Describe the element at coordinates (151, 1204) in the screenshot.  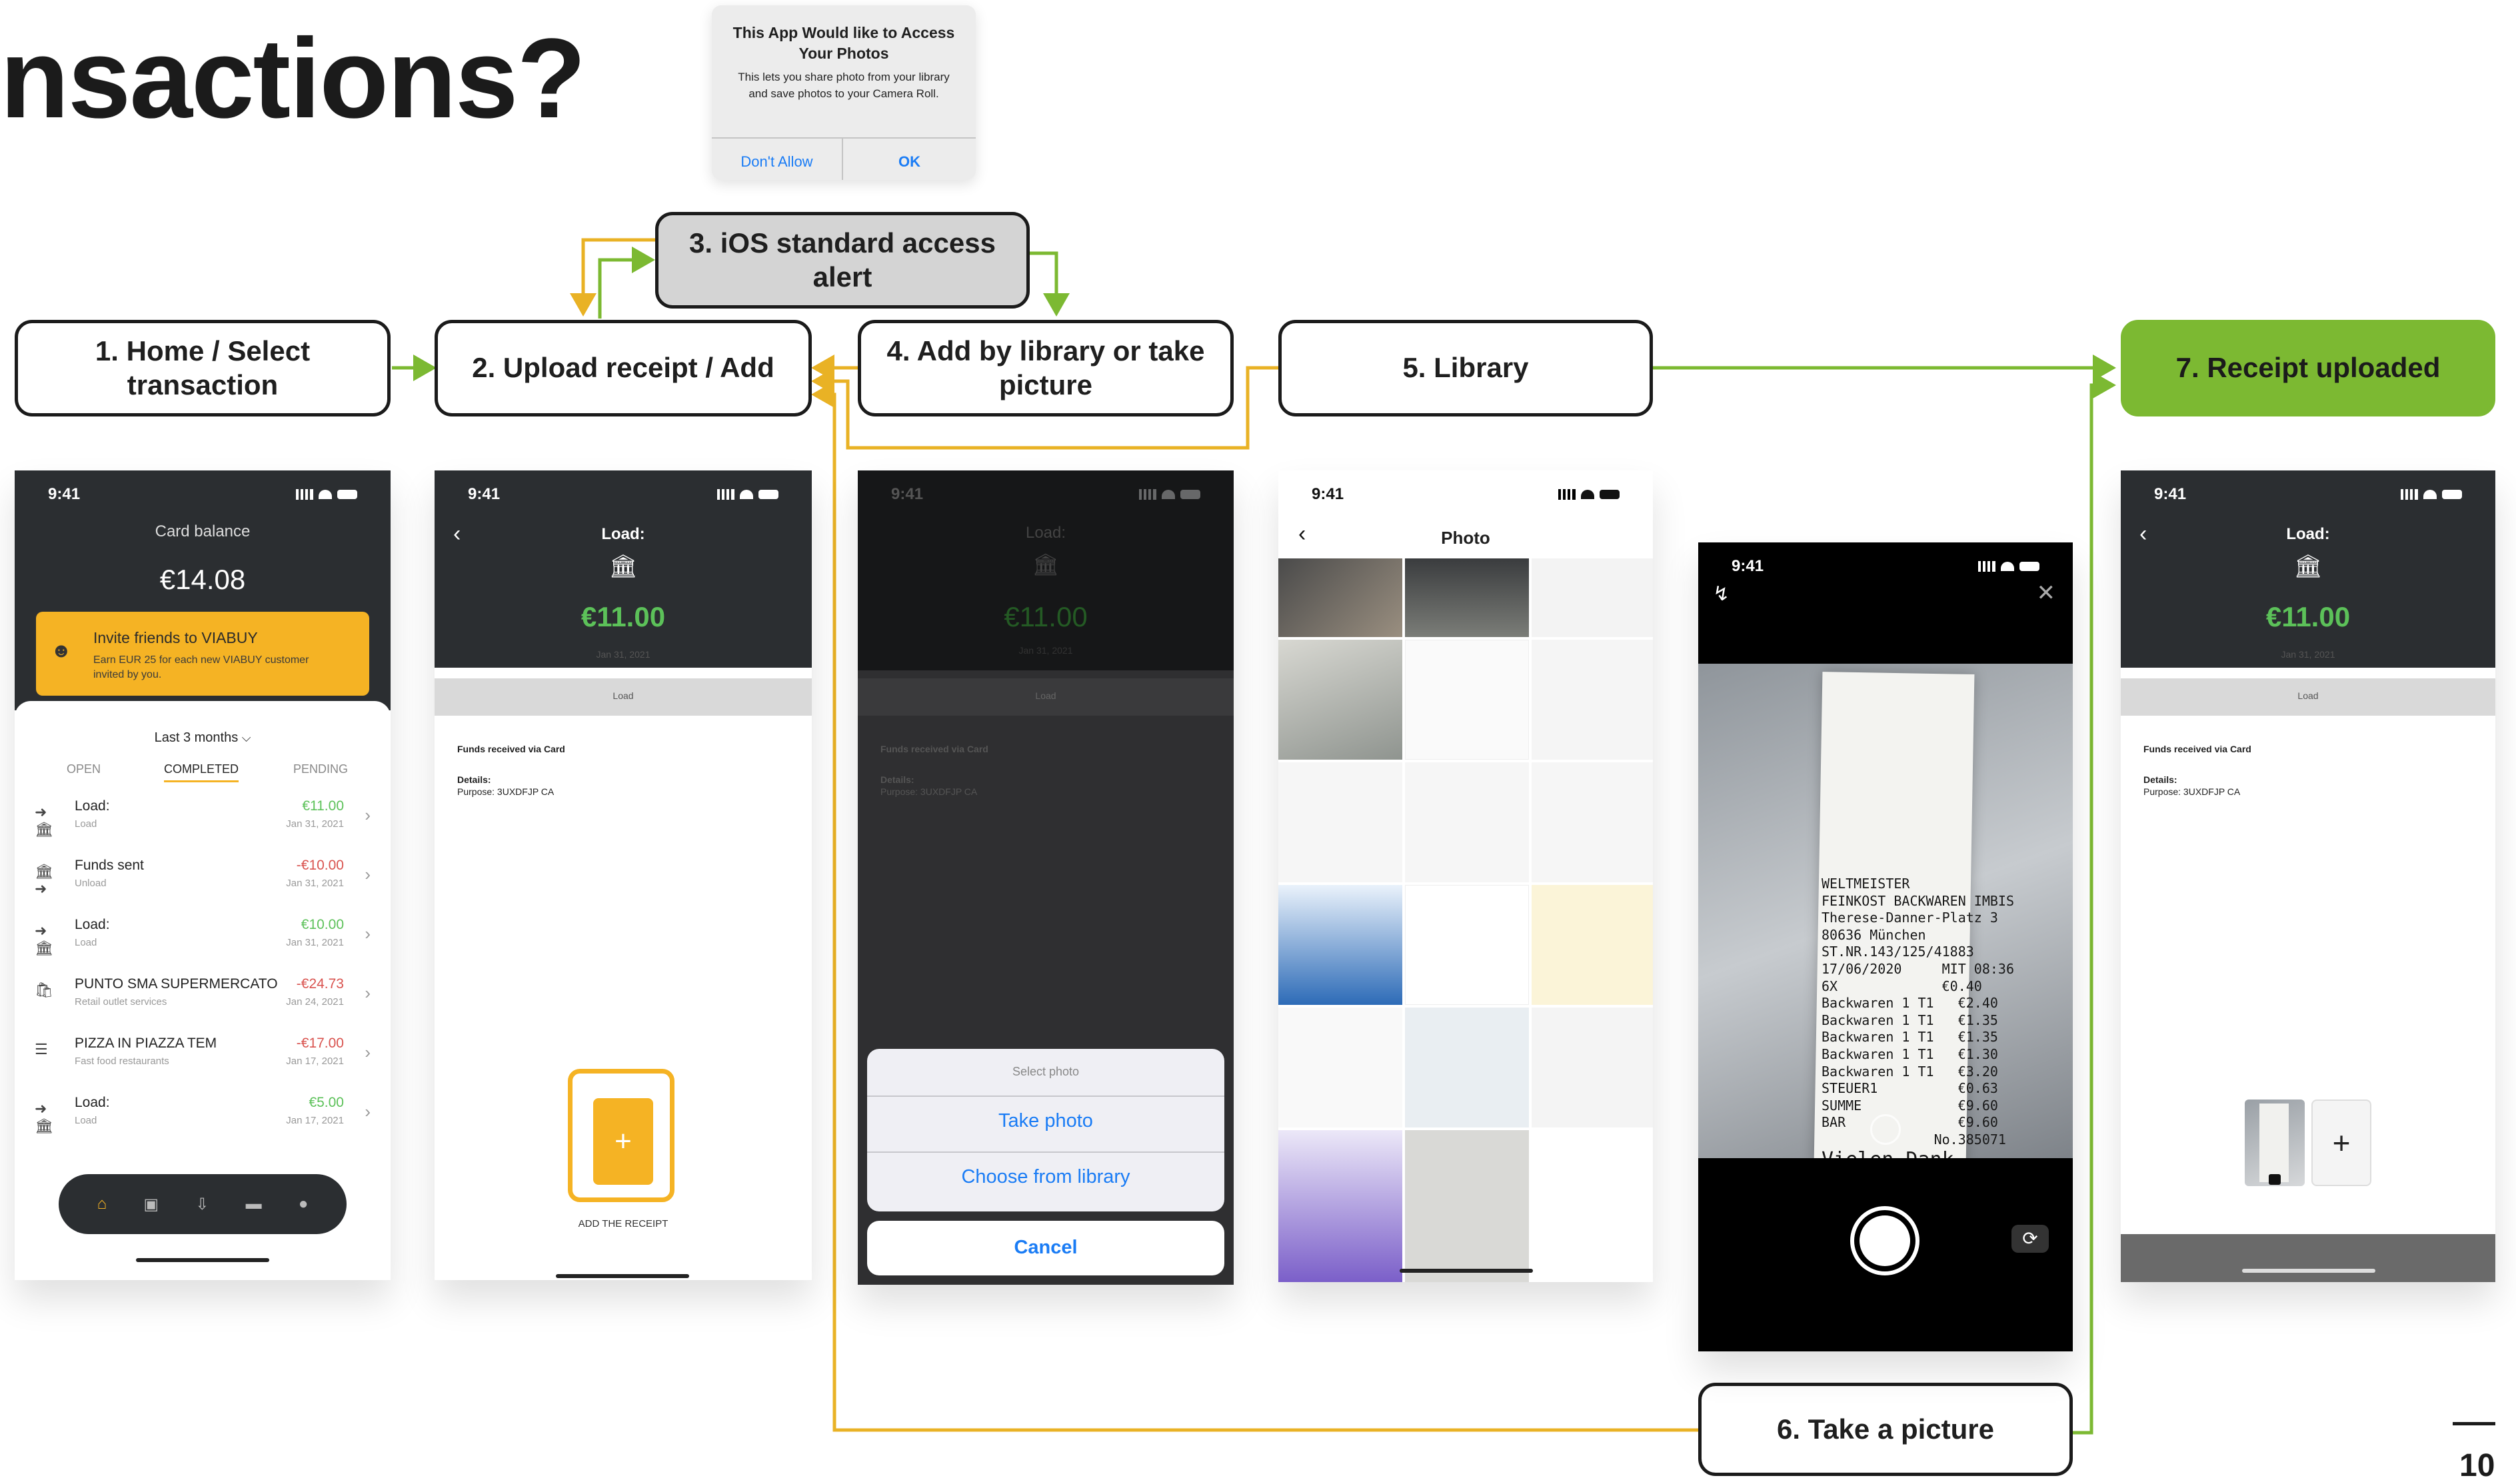
I see `wallet-icon: ▣` at that location.